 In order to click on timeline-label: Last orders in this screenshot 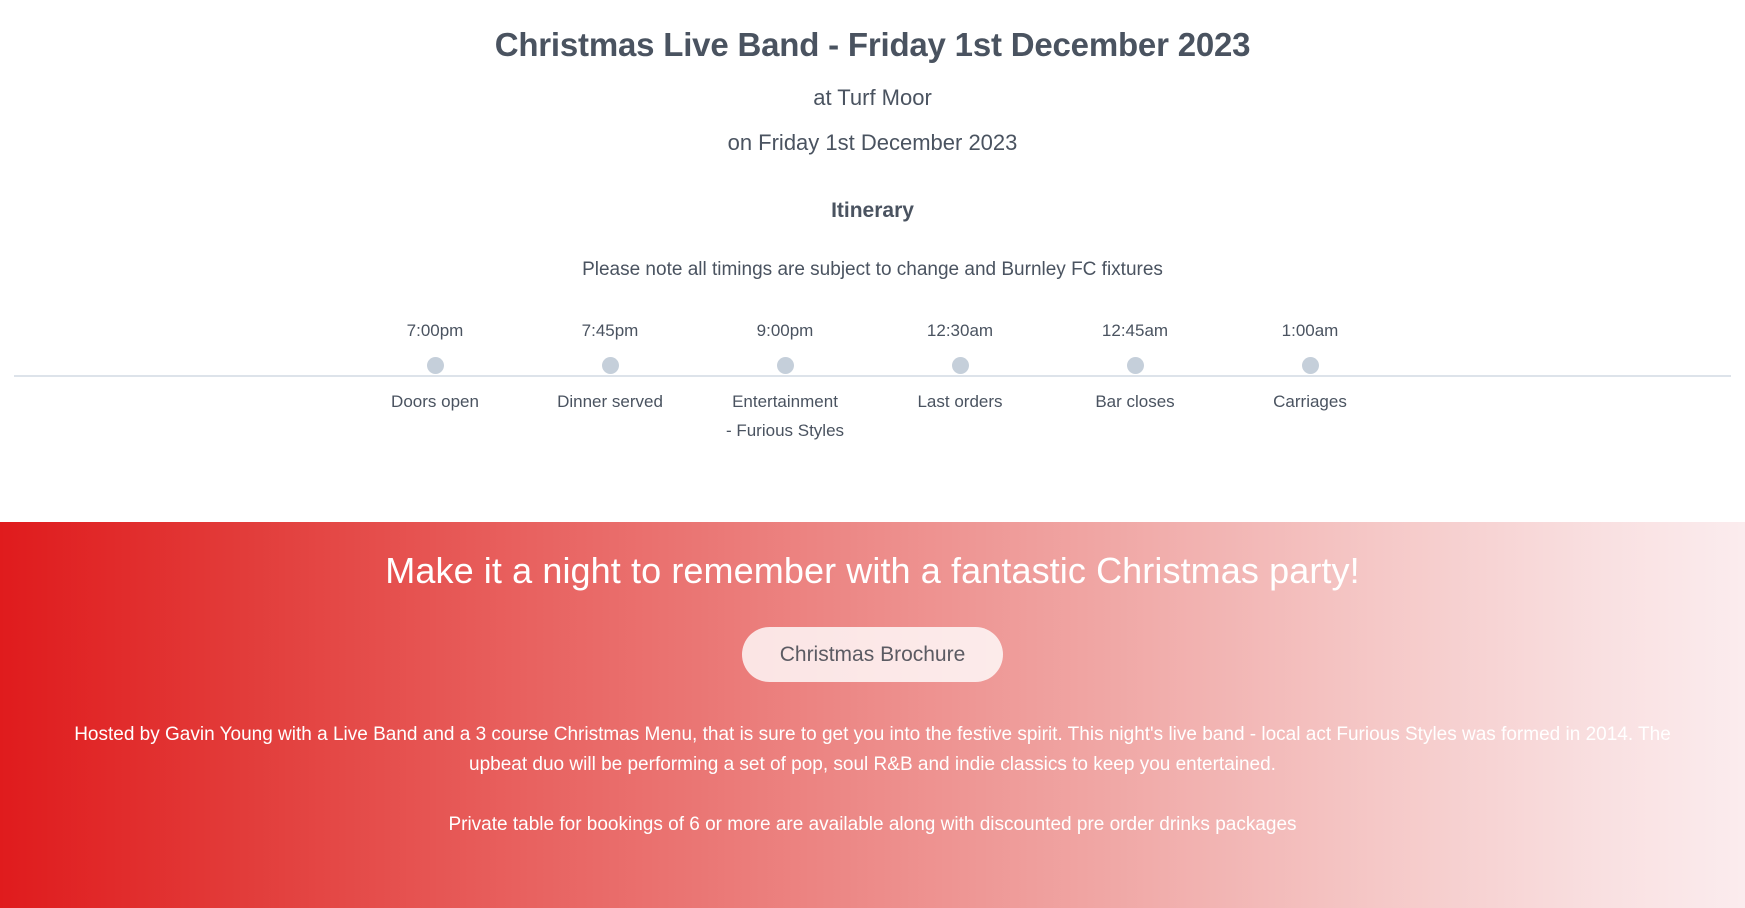, I will do `click(960, 402)`.